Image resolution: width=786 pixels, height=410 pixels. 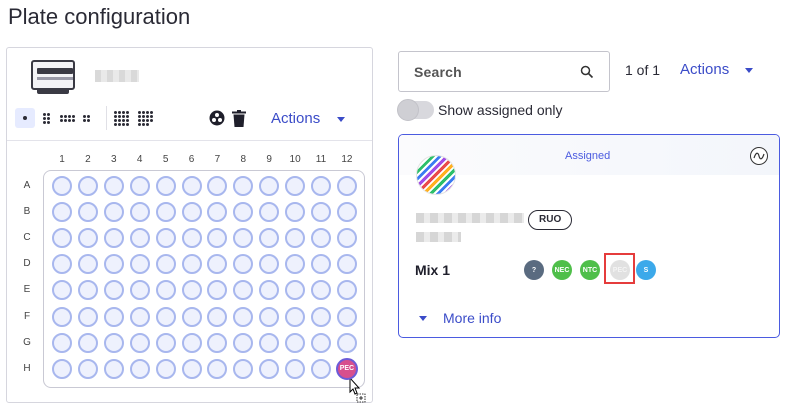 What do you see at coordinates (217, 159) in the screenshot?
I see `plate-column-label: 7` at bounding box center [217, 159].